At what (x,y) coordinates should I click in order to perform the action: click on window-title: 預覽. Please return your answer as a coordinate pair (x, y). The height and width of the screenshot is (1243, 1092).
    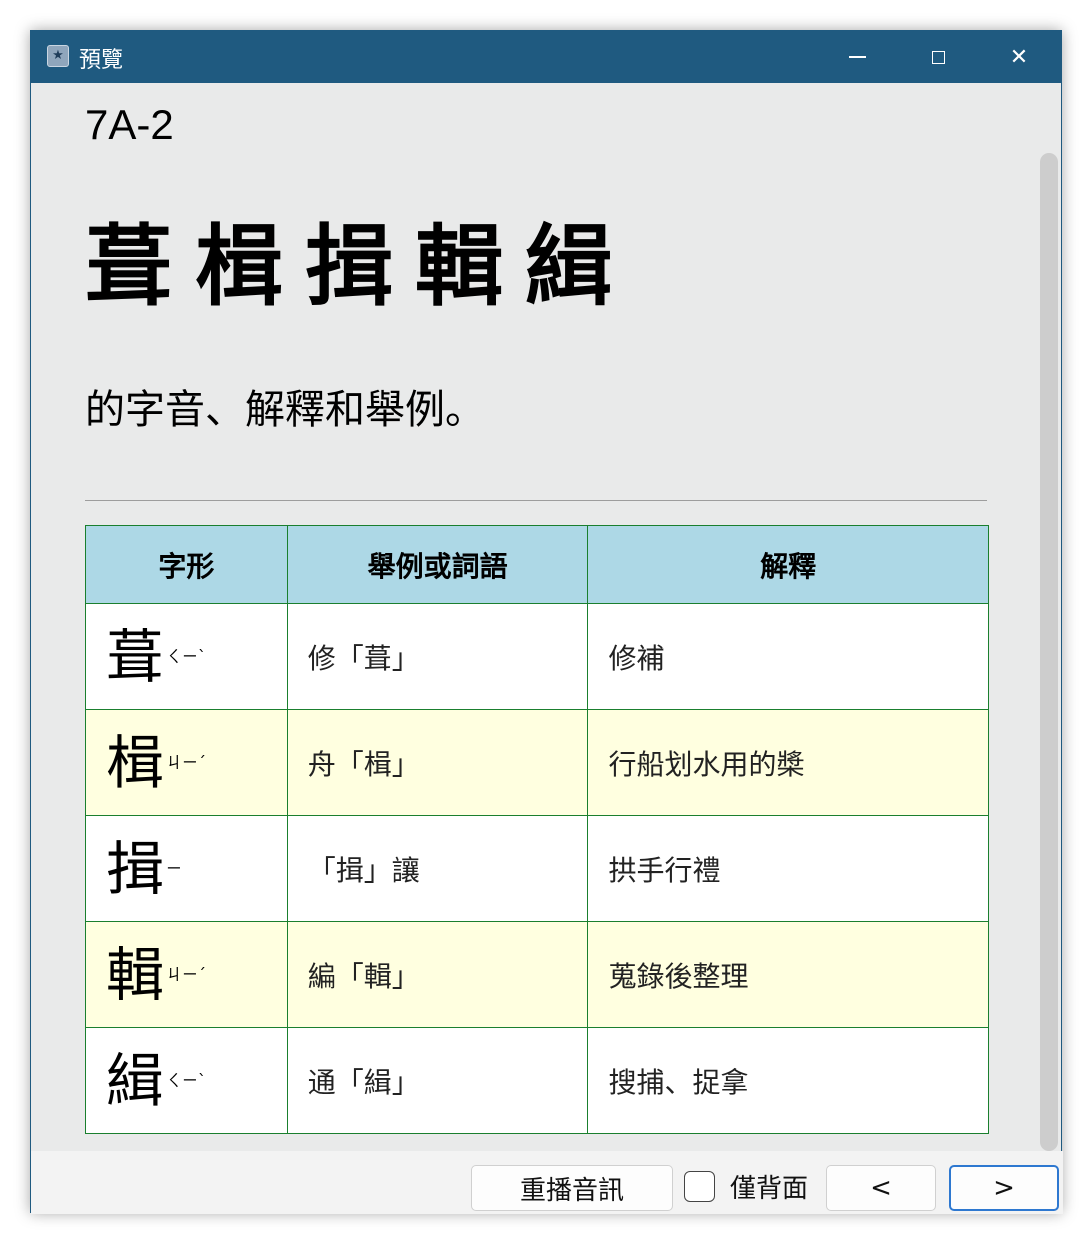
    Looking at the image, I should click on (101, 60).